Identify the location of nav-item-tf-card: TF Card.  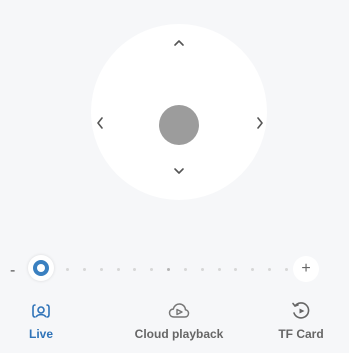
(301, 320).